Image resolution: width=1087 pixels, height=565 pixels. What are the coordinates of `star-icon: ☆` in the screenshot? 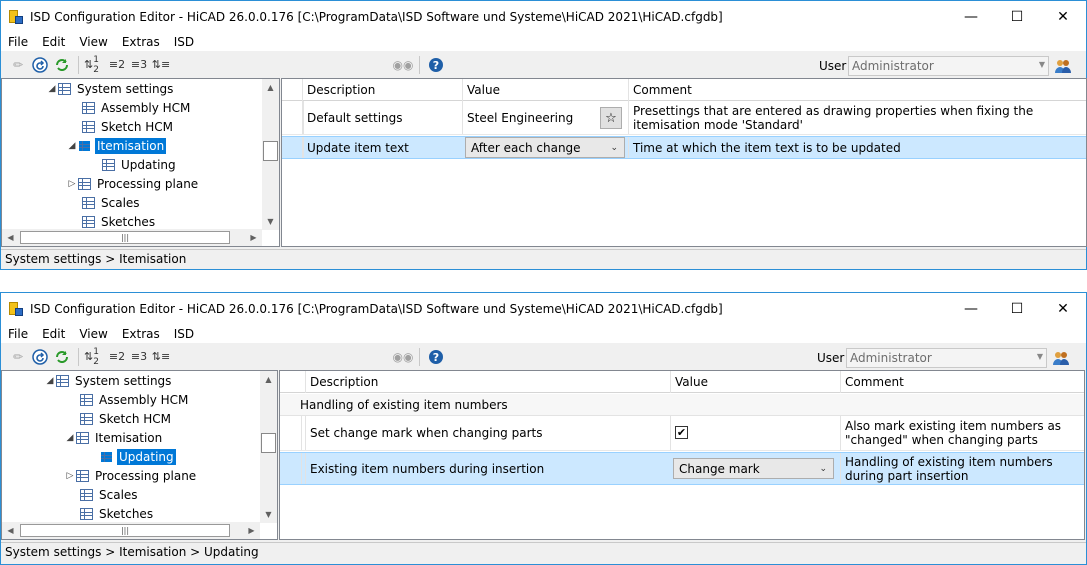 It's located at (611, 118).